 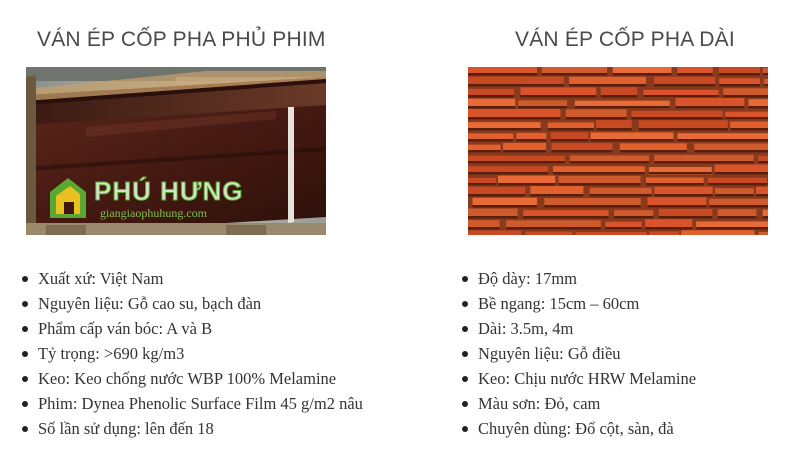 What do you see at coordinates (161, 199) in the screenshot?
I see `brand-logo: PHÚ HƯNG giangiaophuhung.com` at bounding box center [161, 199].